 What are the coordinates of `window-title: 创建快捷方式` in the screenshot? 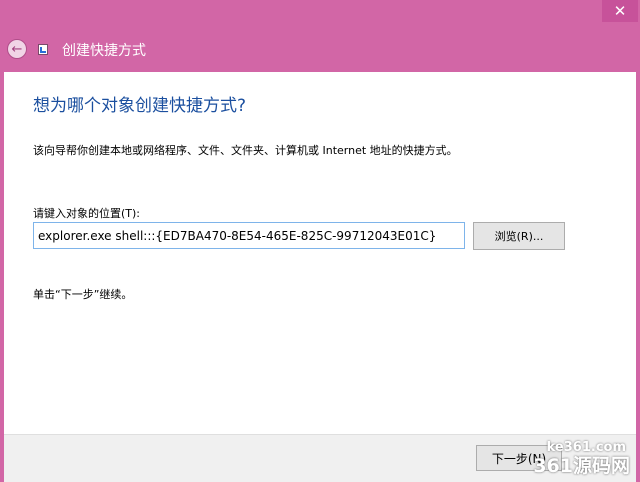 It's located at (104, 51).